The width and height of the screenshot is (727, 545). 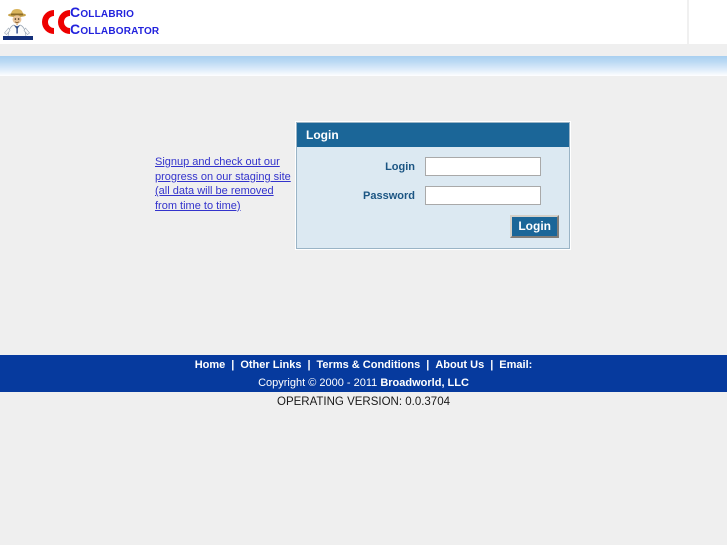 I want to click on password-field-label: Password, so click(x=389, y=195).